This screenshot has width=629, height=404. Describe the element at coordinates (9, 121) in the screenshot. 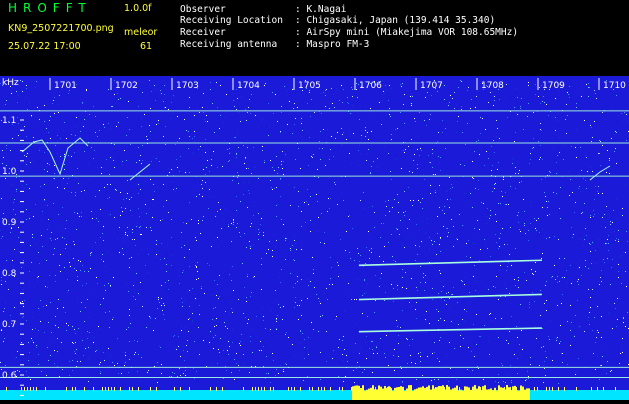

I see `y-tick-label: 1.1` at that location.